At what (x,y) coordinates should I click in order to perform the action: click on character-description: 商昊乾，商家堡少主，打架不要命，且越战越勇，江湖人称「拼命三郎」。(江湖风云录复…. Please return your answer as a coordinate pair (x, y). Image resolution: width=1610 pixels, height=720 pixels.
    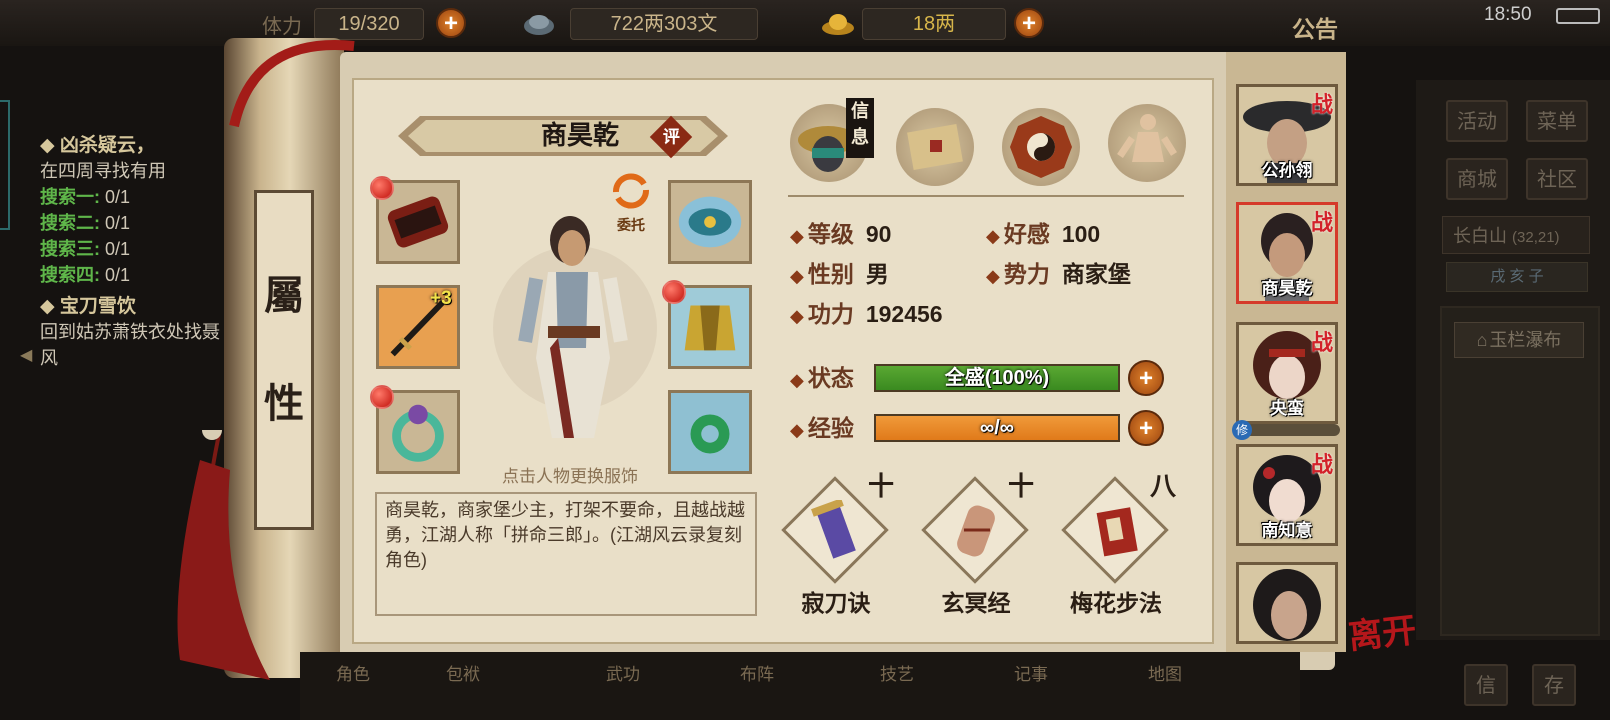
    Looking at the image, I should click on (566, 554).